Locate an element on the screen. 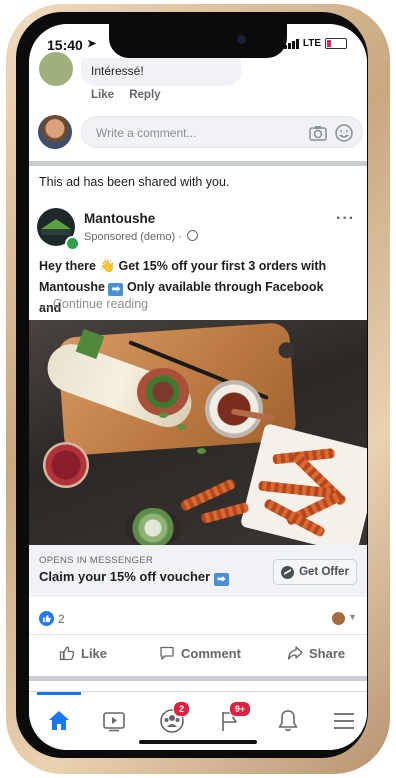 This screenshot has height=778, width=396. post-actions: Like Comment Share is located at coordinates (198, 654).